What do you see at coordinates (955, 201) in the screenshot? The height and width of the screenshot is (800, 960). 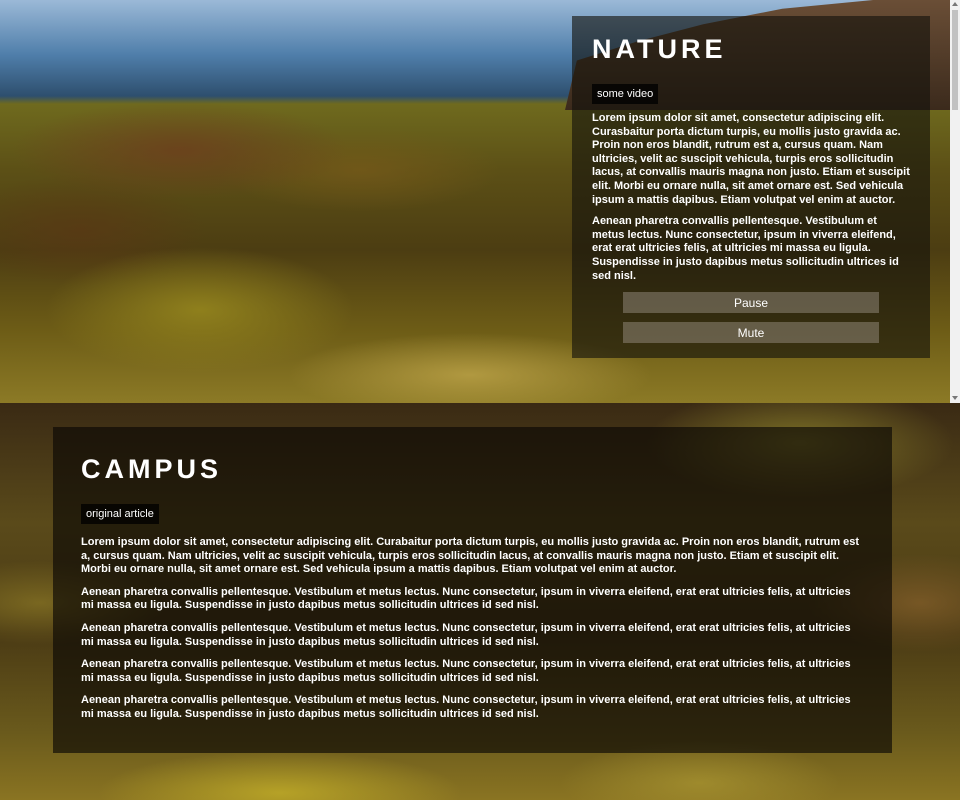 I see `page-scrollbar` at bounding box center [955, 201].